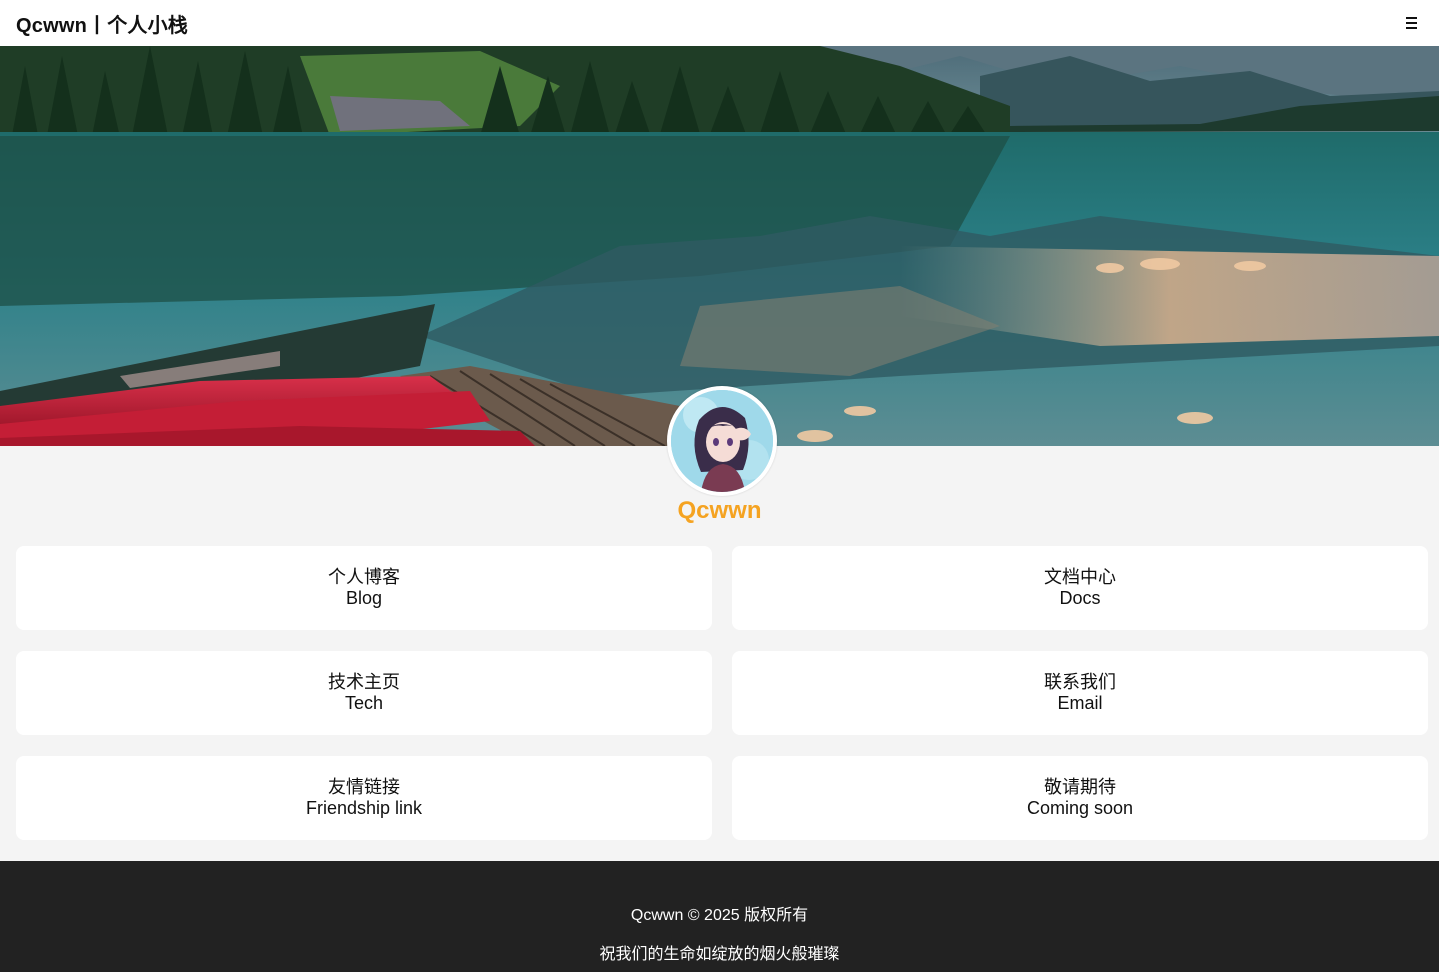  I want to click on card-title-en: Friendship link, so click(364, 808).